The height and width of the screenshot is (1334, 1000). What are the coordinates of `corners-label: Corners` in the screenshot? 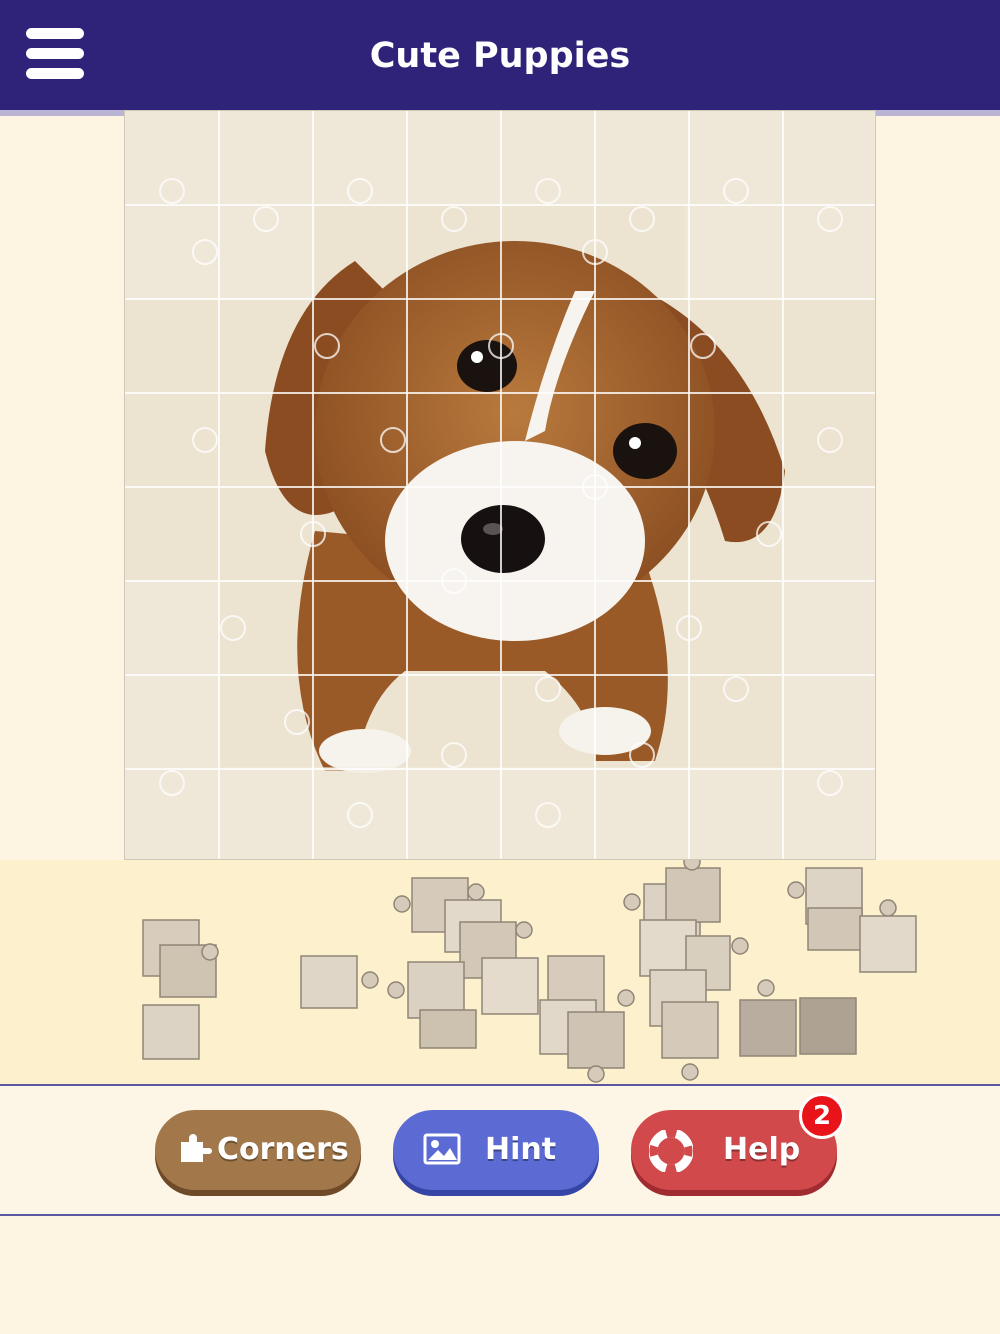 It's located at (283, 1149).